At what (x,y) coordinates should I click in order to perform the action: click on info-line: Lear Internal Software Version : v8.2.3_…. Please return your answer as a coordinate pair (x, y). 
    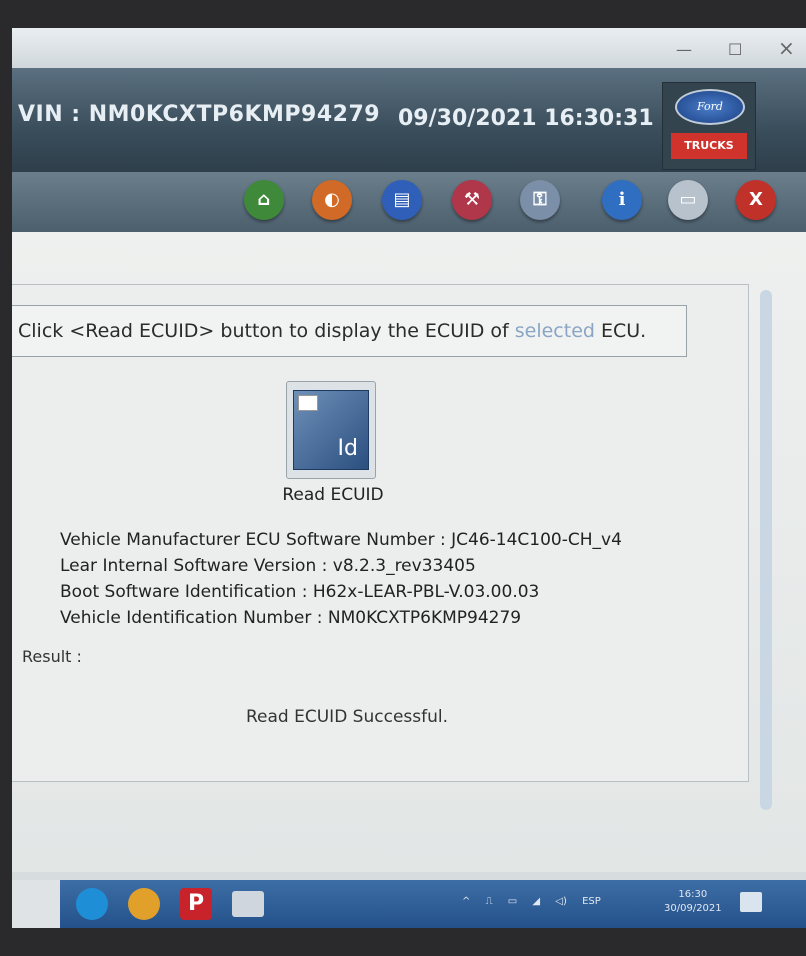
    Looking at the image, I should click on (268, 566).